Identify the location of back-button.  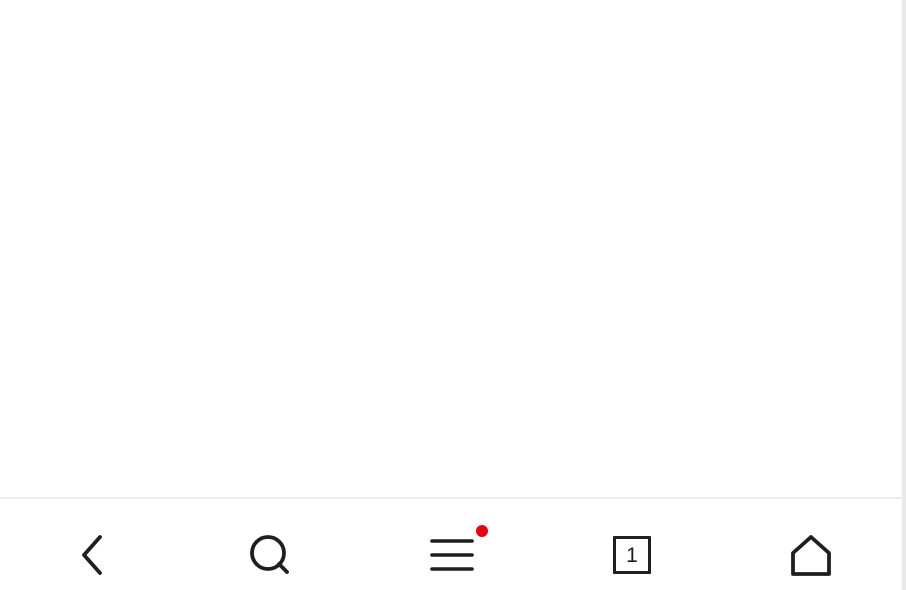
(92, 555).